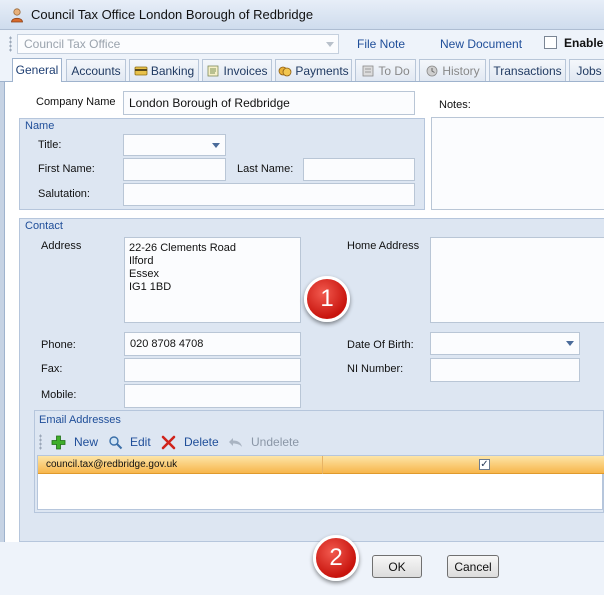 Image resolution: width=604 pixels, height=595 pixels. I want to click on email-cell: council.tax@redbridge.gov.uk, so click(112, 464).